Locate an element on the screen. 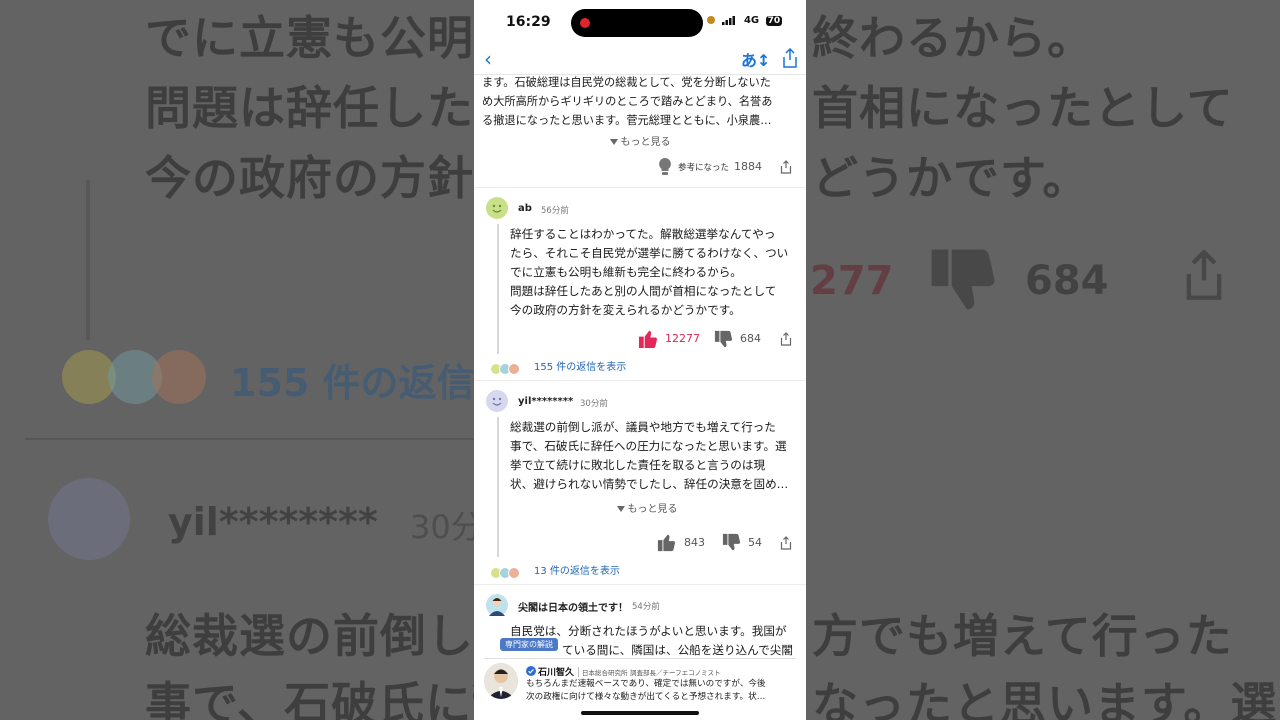 The width and height of the screenshot is (1280, 720). more-link: もっと見る is located at coordinates (640, 507).